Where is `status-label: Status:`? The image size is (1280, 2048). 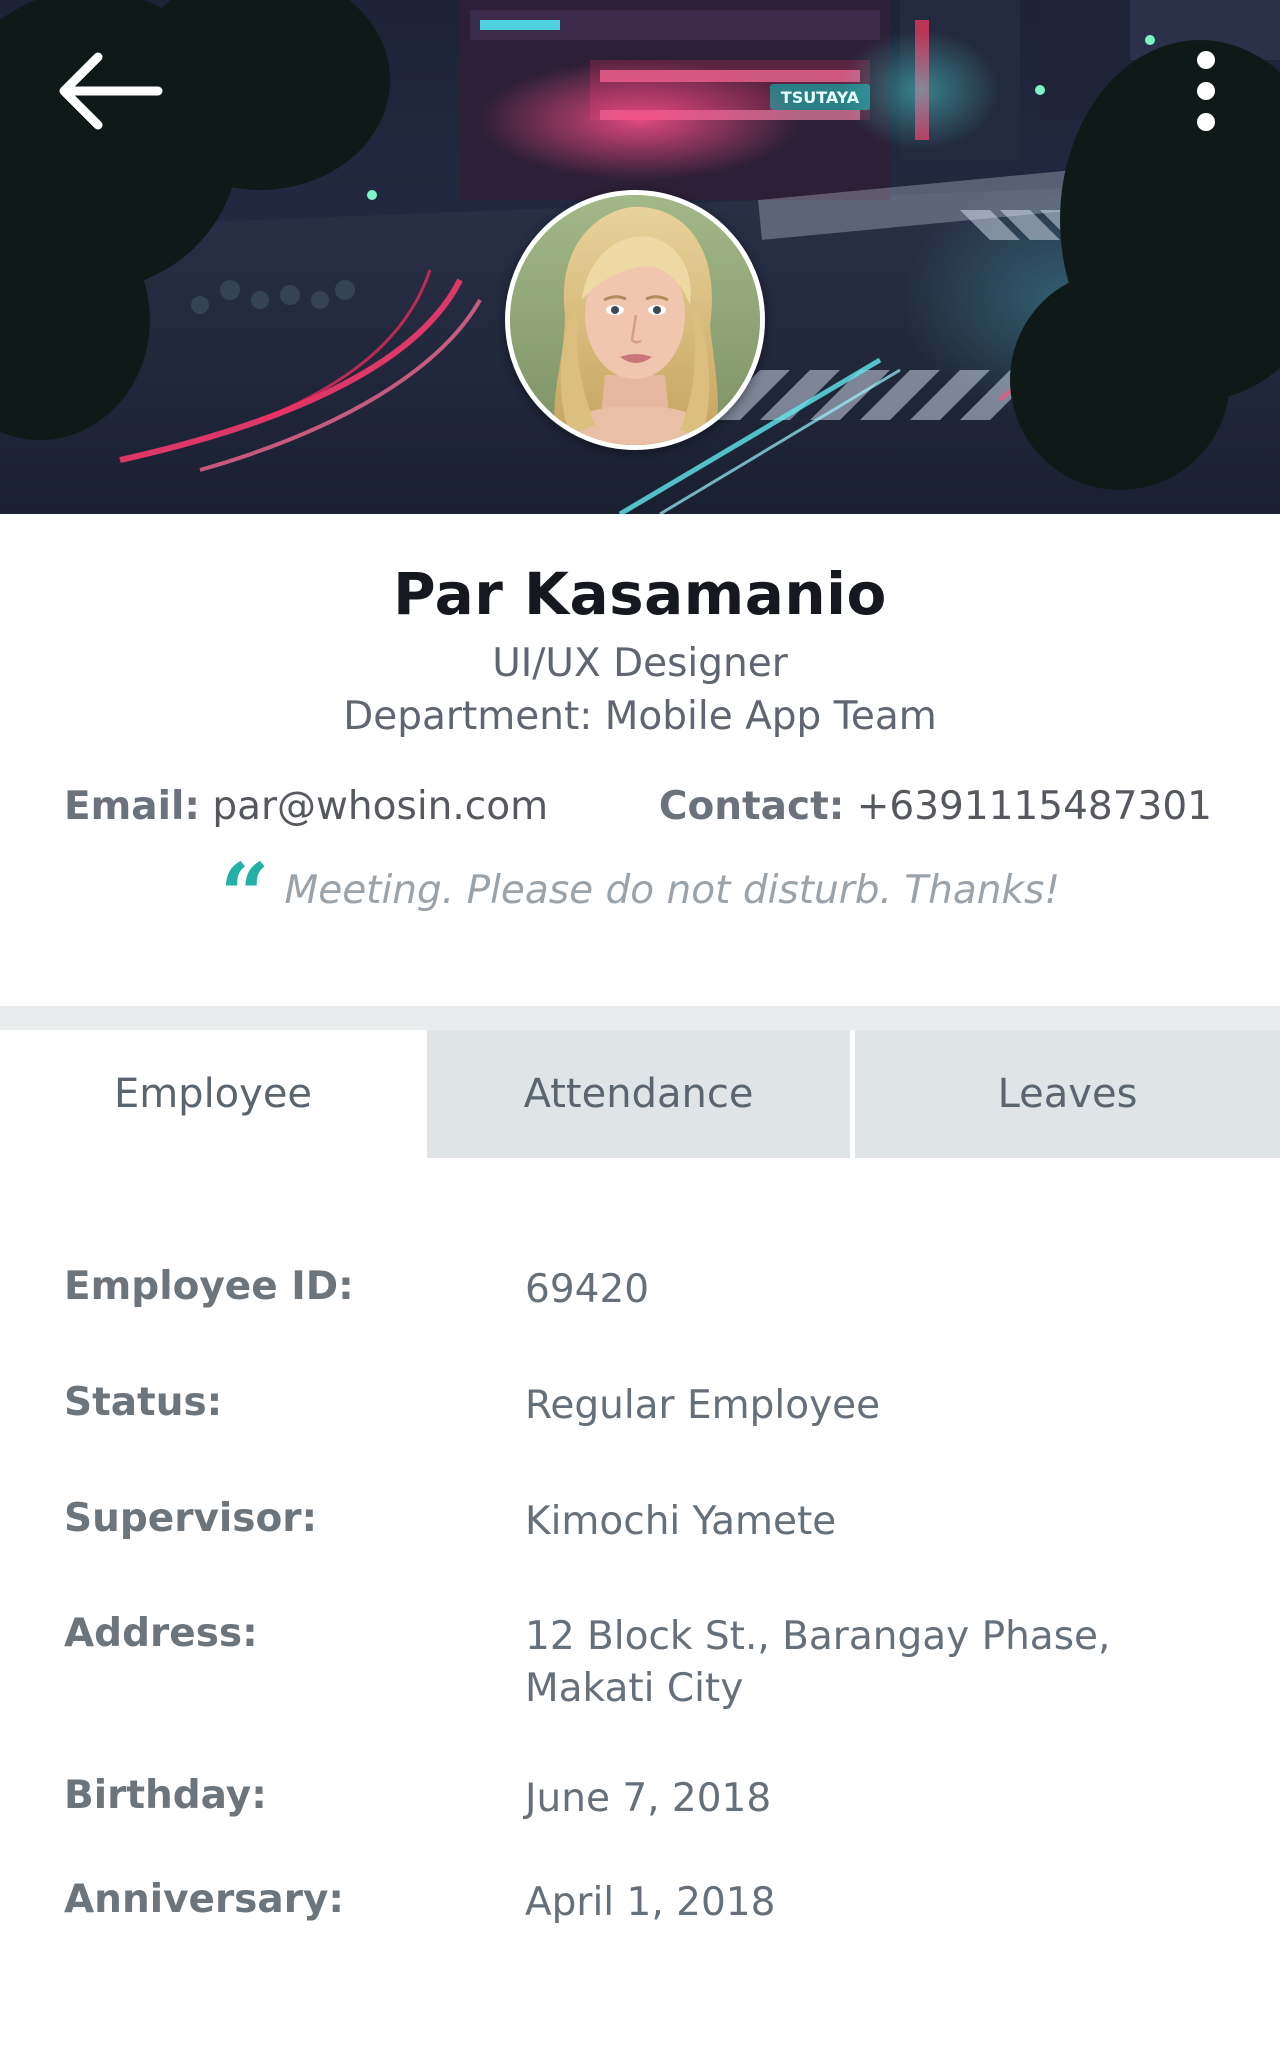
status-label: Status: is located at coordinates (143, 1402).